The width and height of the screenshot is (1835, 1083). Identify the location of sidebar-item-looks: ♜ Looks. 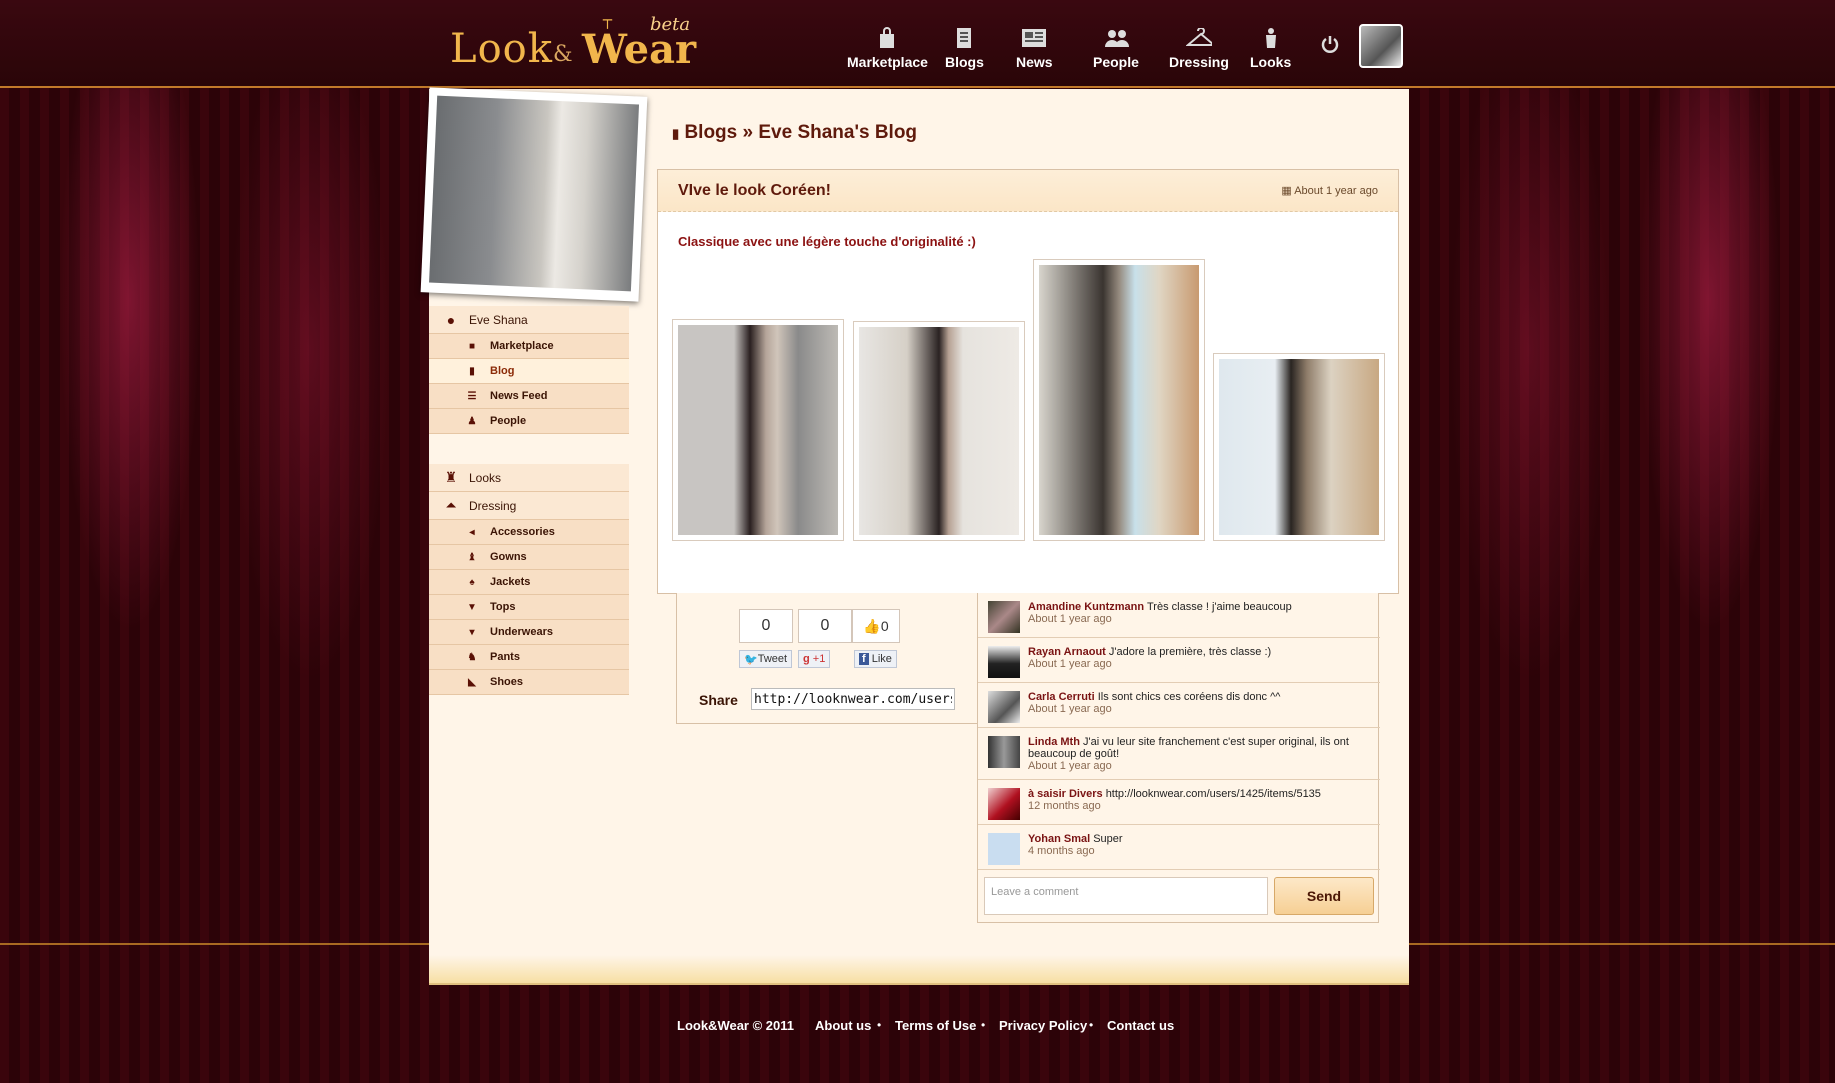
(529, 478).